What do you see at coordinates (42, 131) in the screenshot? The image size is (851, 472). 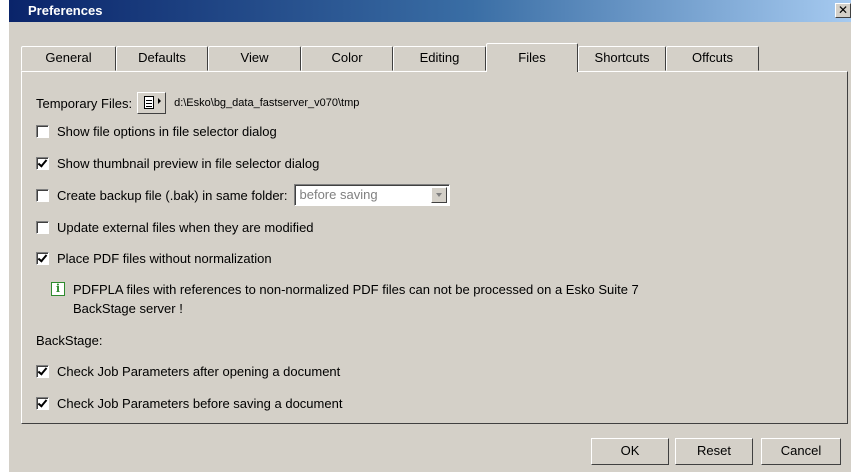 I see `show-file-options-checkbox` at bounding box center [42, 131].